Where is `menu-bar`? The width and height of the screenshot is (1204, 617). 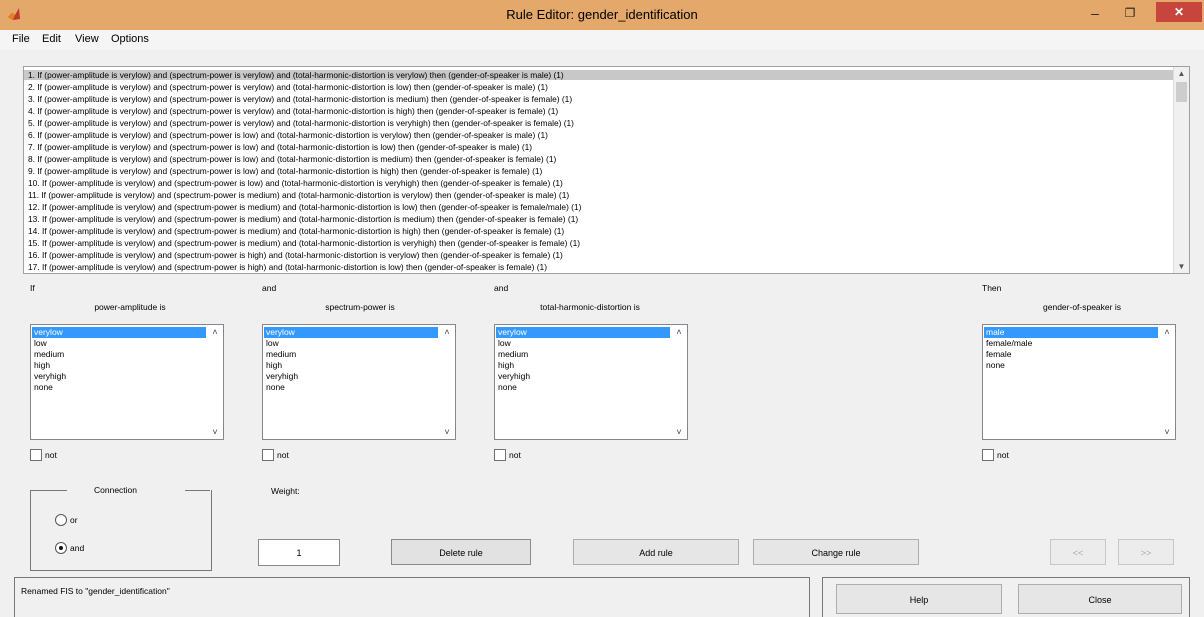 menu-bar is located at coordinates (602, 40).